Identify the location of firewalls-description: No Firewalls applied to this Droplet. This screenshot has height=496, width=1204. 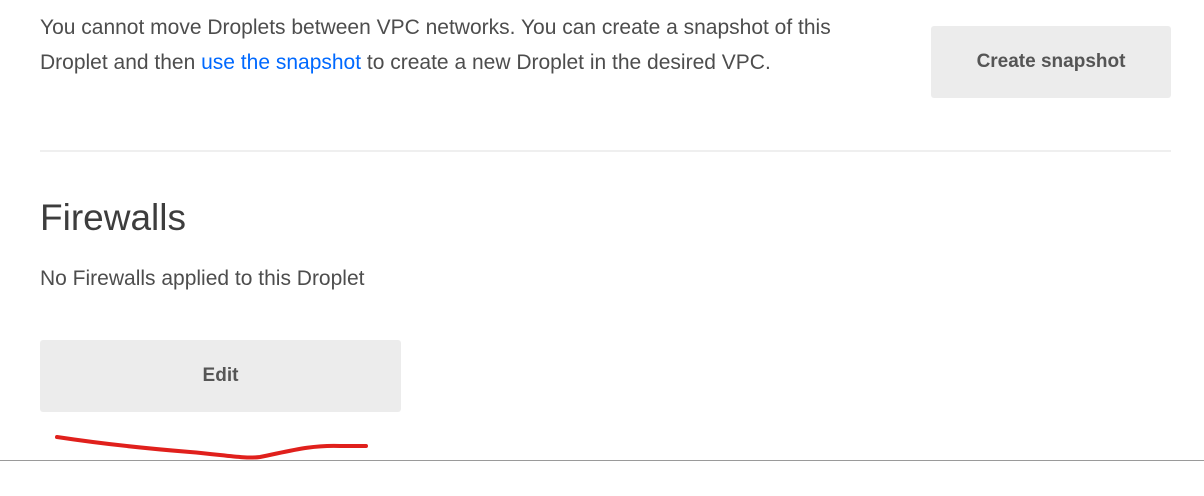
(202, 278).